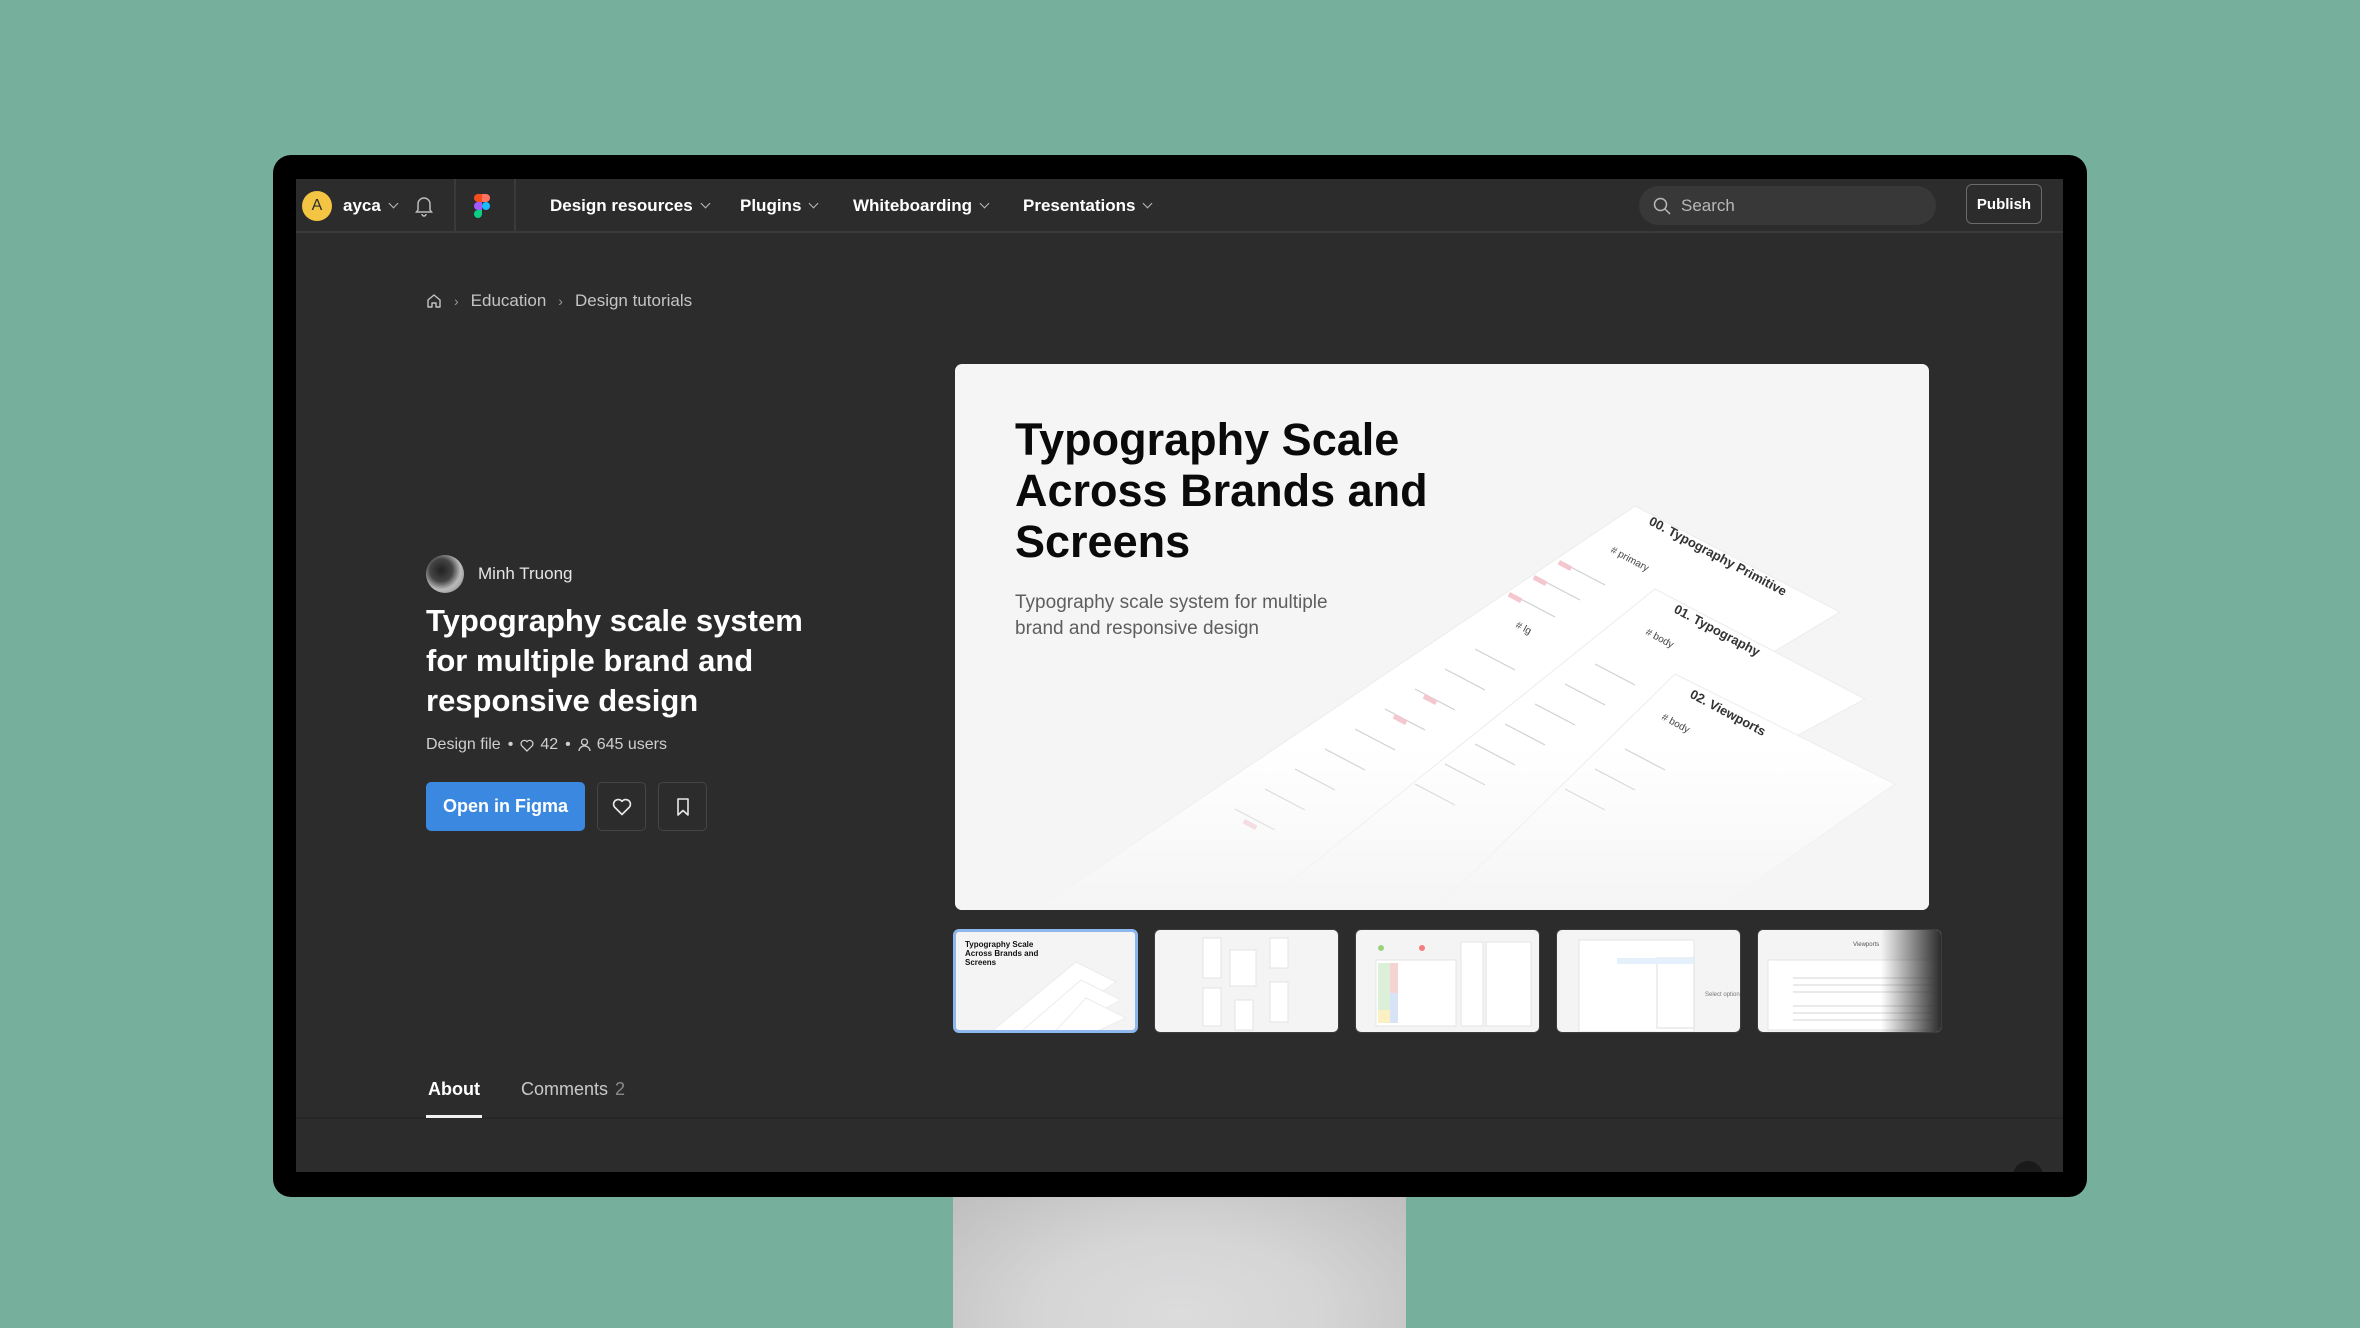 Image resolution: width=2360 pixels, height=1328 pixels. What do you see at coordinates (454, 1089) in the screenshot?
I see `tab-about: About` at bounding box center [454, 1089].